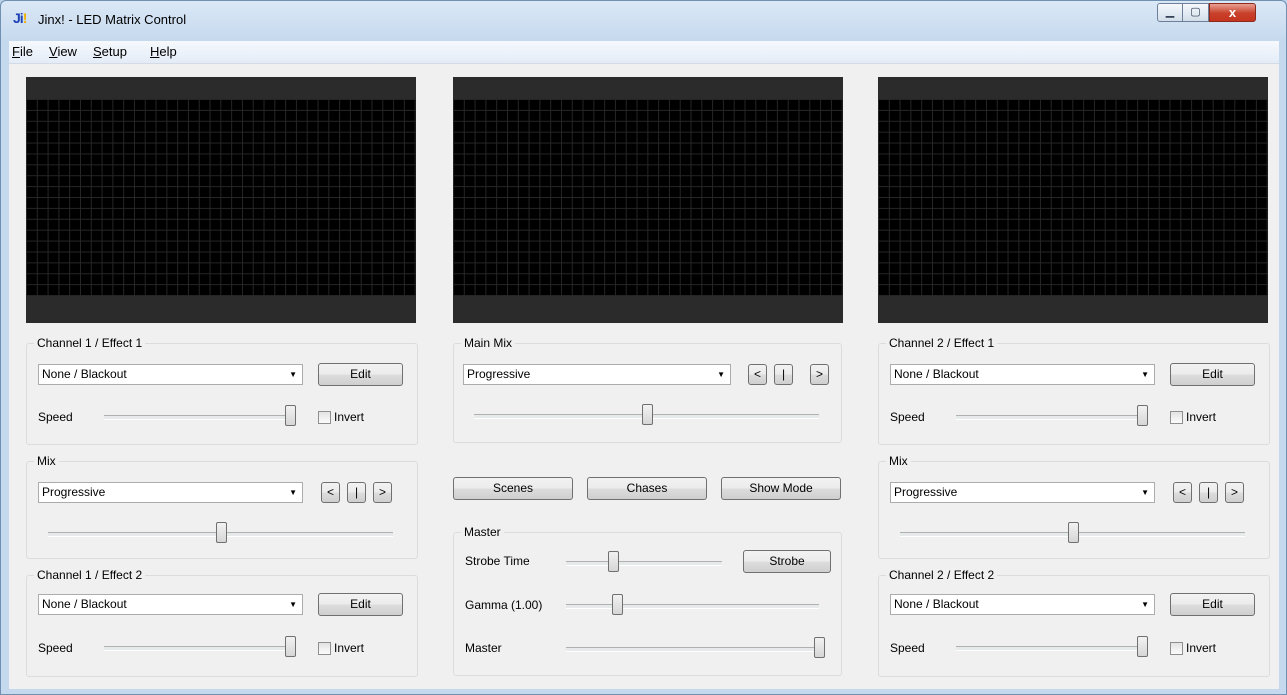 This screenshot has width=1287, height=695. What do you see at coordinates (488, 343) in the screenshot?
I see `group-legend: Main Mix` at bounding box center [488, 343].